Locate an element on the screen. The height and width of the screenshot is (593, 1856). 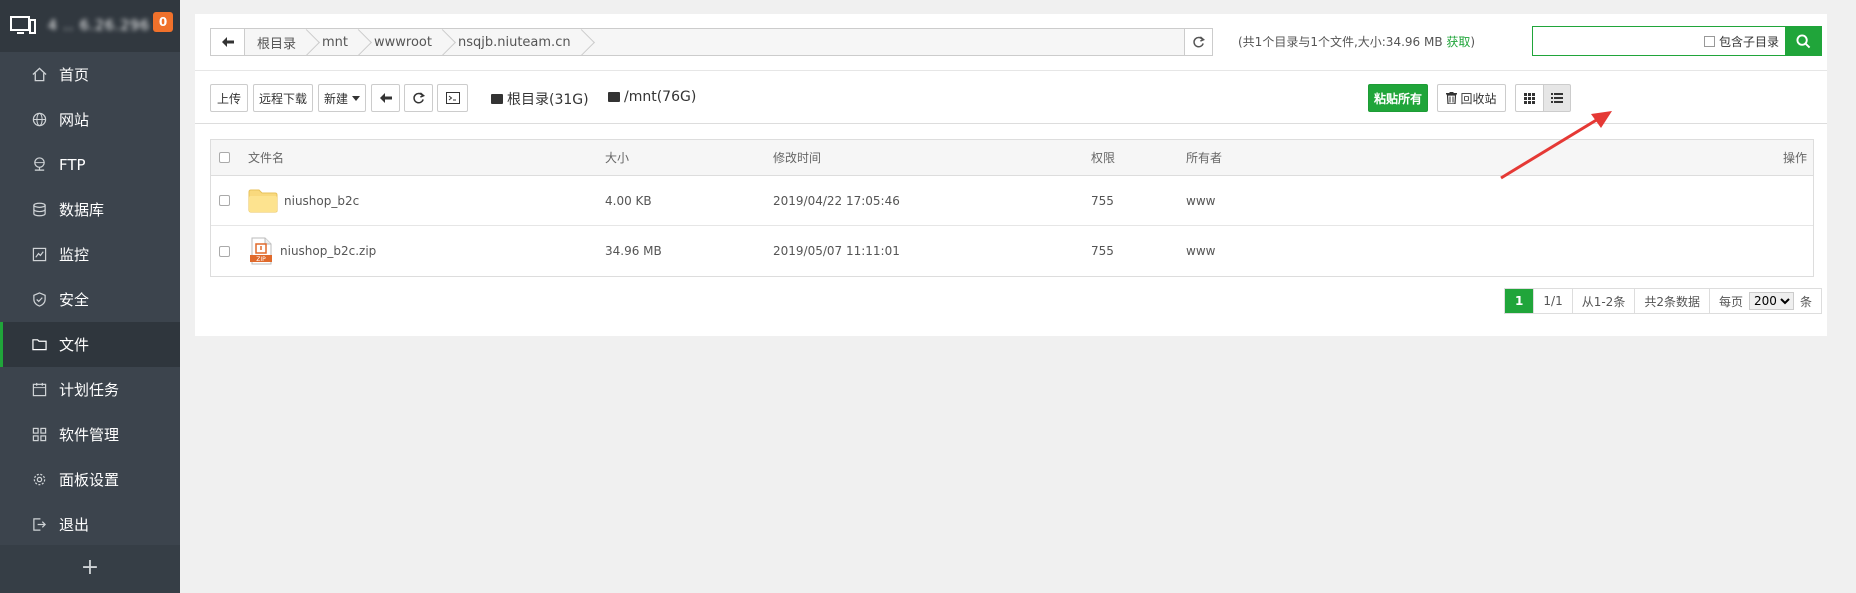
directory-summary-close: ) is located at coordinates (1473, 42).